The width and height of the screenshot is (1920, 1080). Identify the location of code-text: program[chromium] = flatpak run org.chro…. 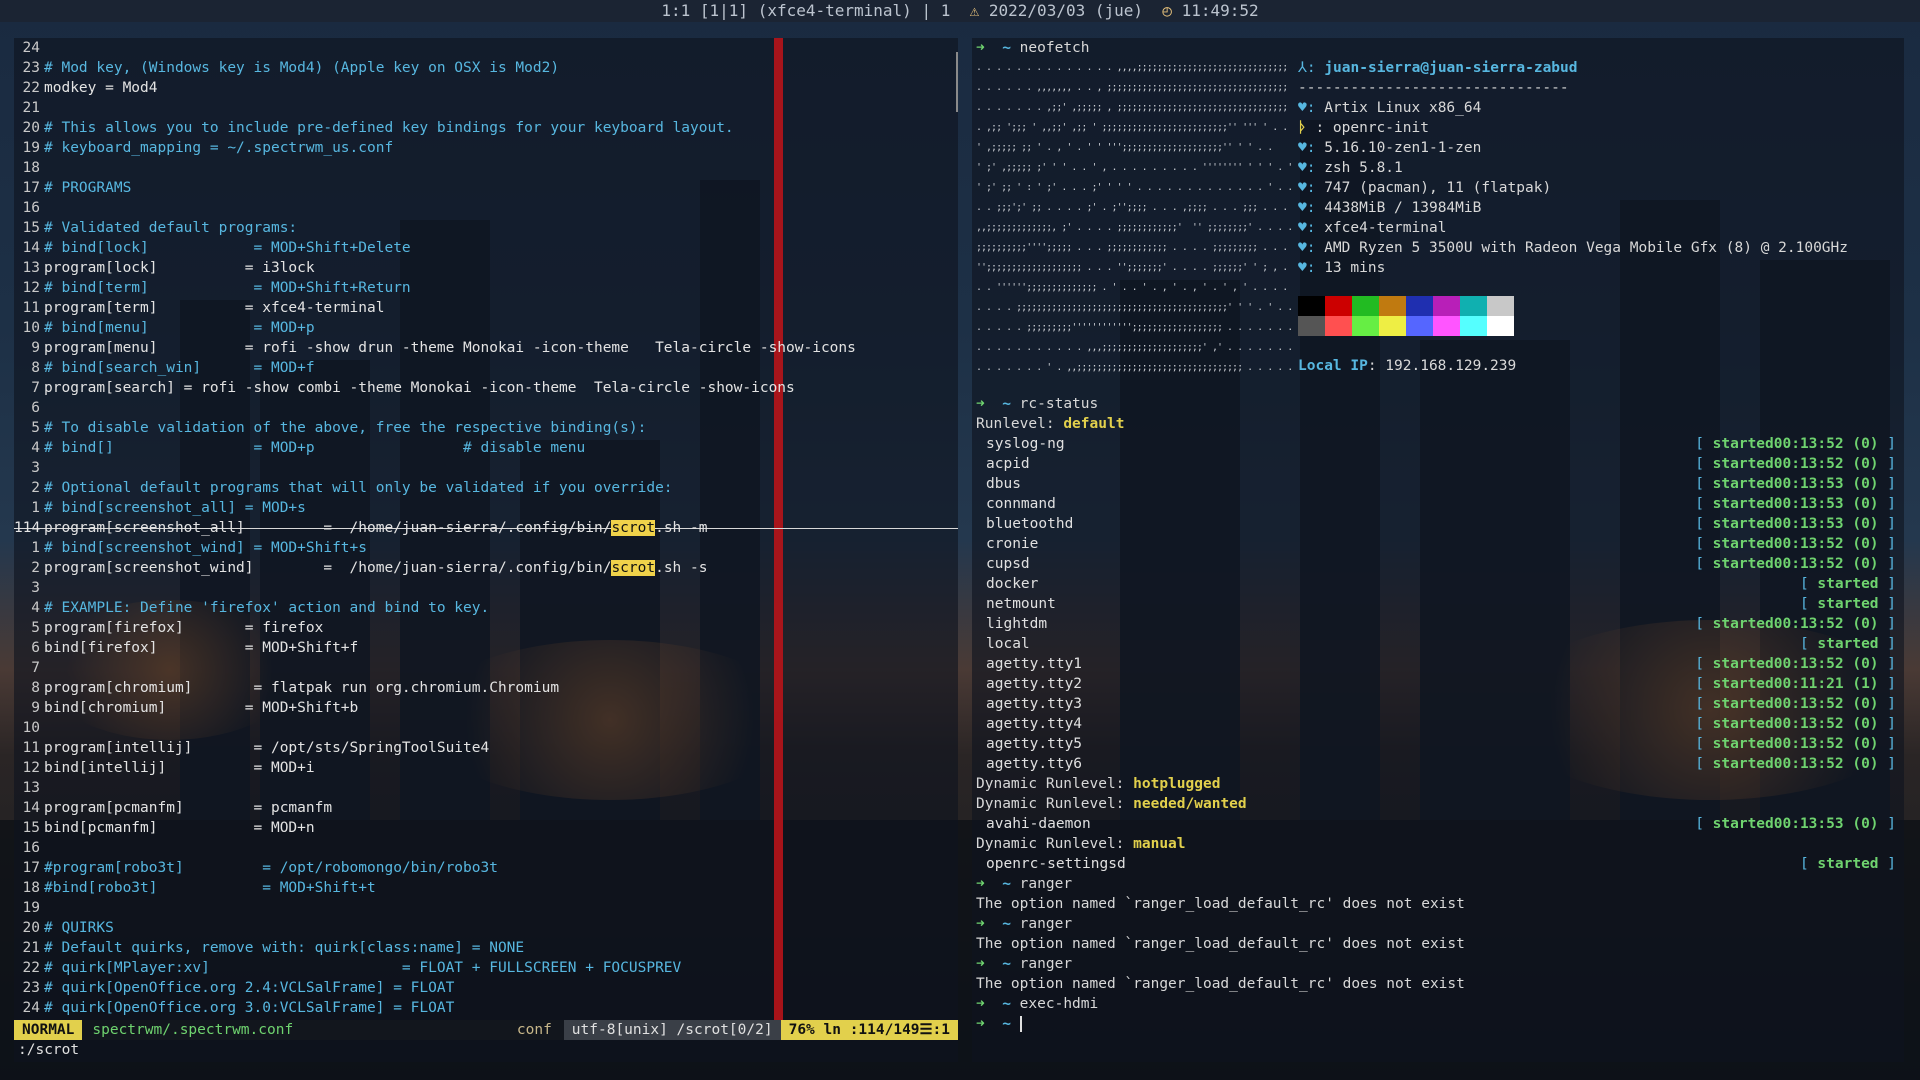
(302, 688).